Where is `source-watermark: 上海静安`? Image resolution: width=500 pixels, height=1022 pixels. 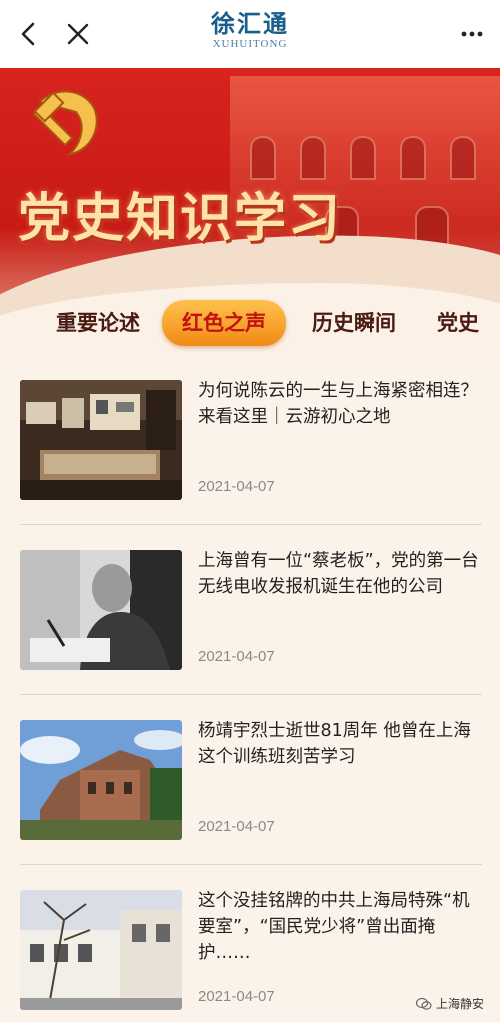 source-watermark: 上海静安 is located at coordinates (449, 1003).